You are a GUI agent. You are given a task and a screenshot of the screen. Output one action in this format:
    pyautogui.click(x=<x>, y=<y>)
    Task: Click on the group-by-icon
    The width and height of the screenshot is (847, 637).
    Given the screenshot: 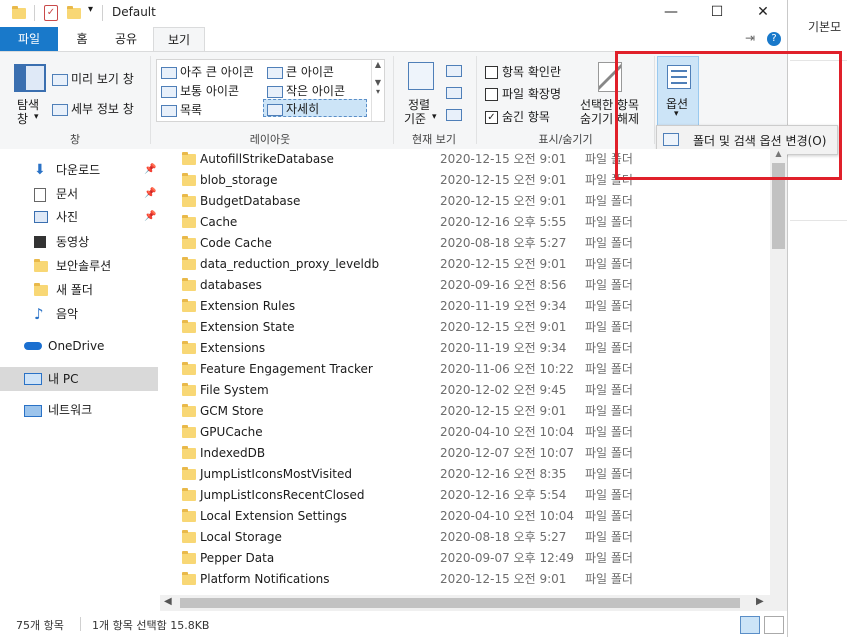 What is the action you would take?
    pyautogui.click(x=454, y=71)
    